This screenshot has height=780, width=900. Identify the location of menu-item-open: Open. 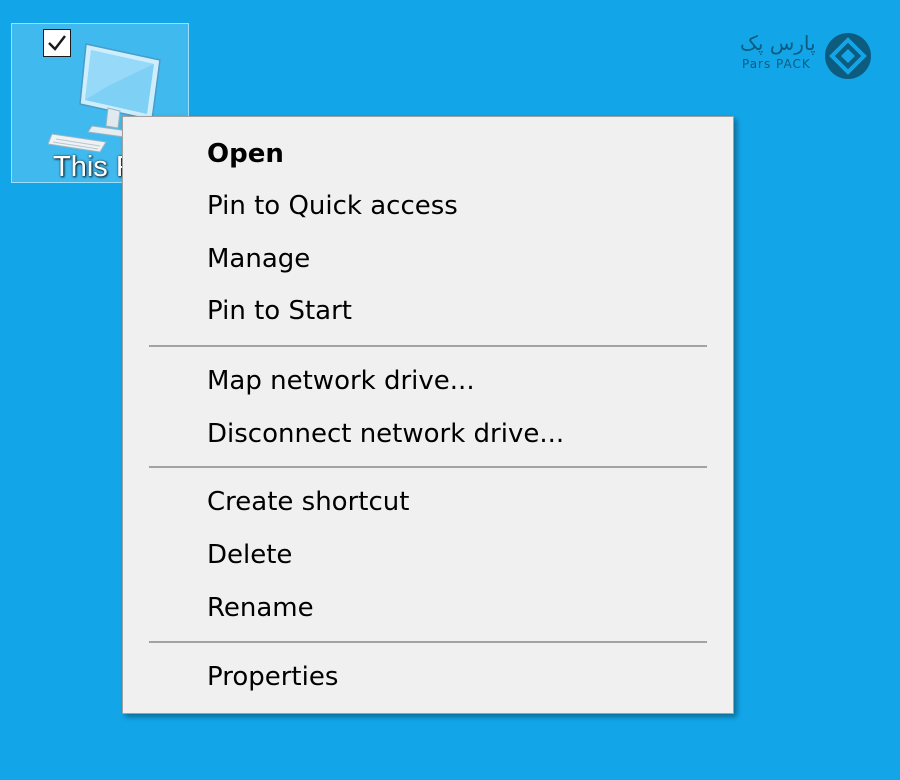
(428, 154).